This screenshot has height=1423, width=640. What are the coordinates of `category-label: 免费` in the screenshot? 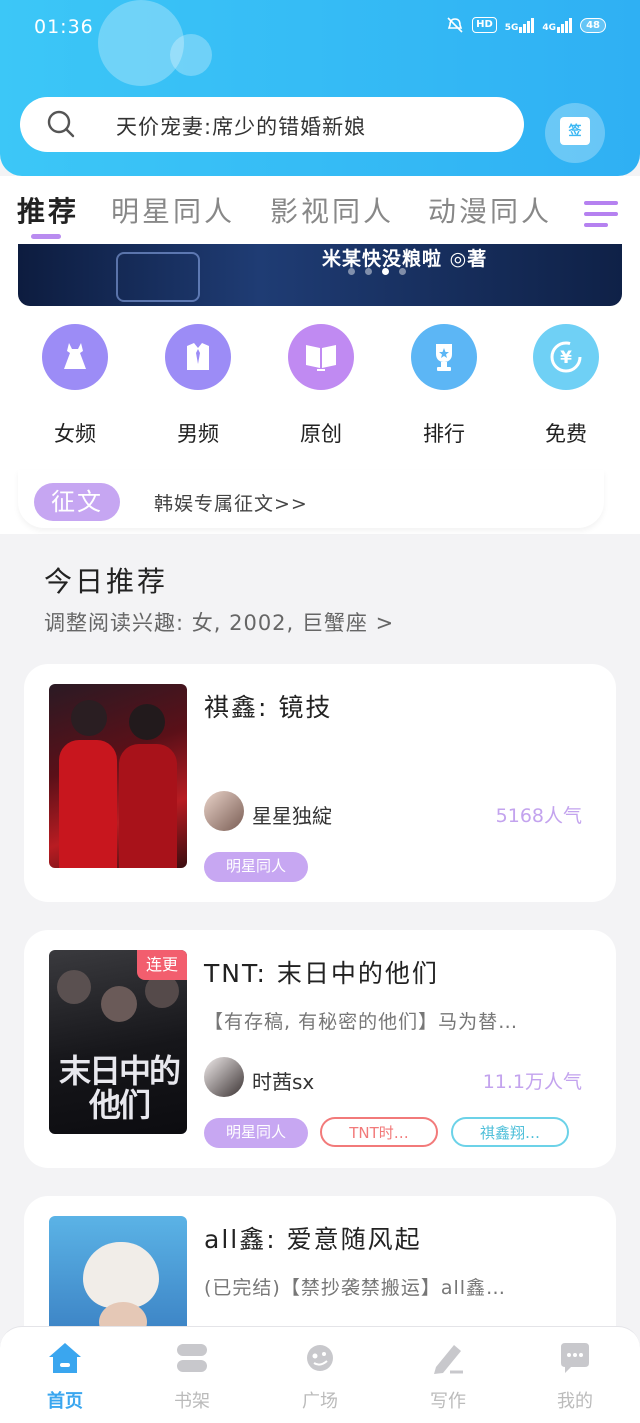 It's located at (566, 434).